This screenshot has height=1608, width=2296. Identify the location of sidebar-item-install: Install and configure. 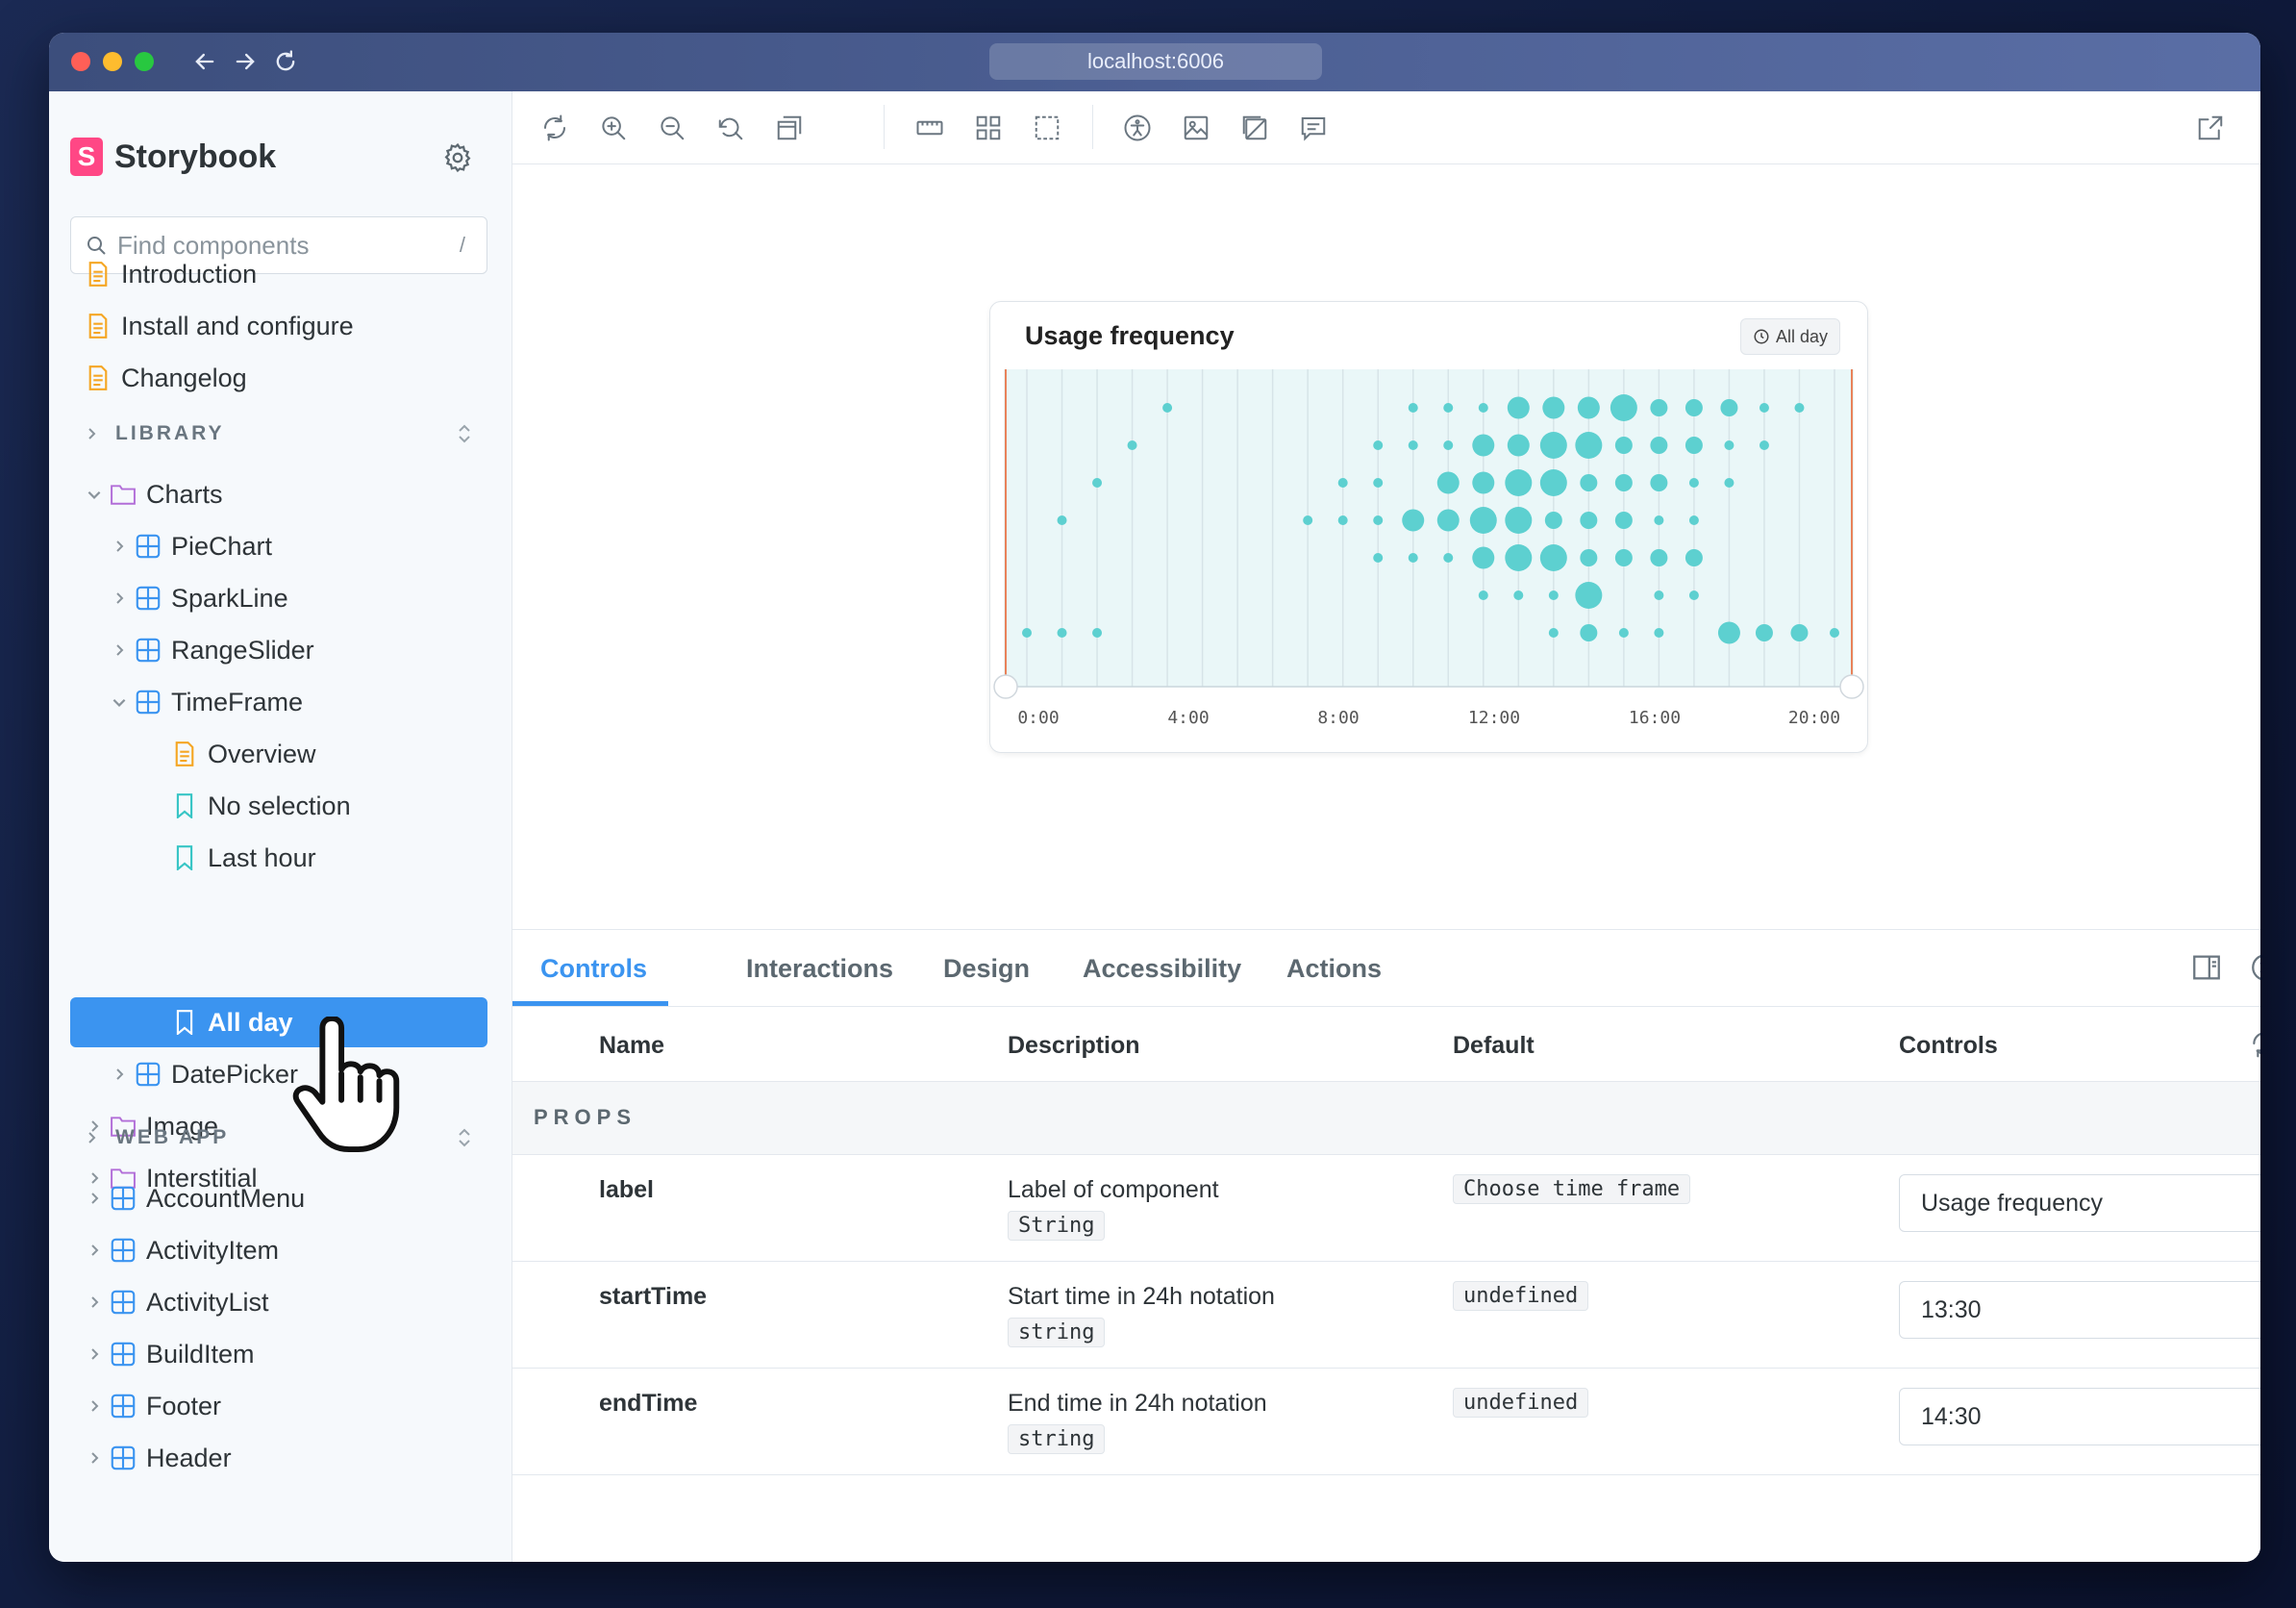
(220, 326).